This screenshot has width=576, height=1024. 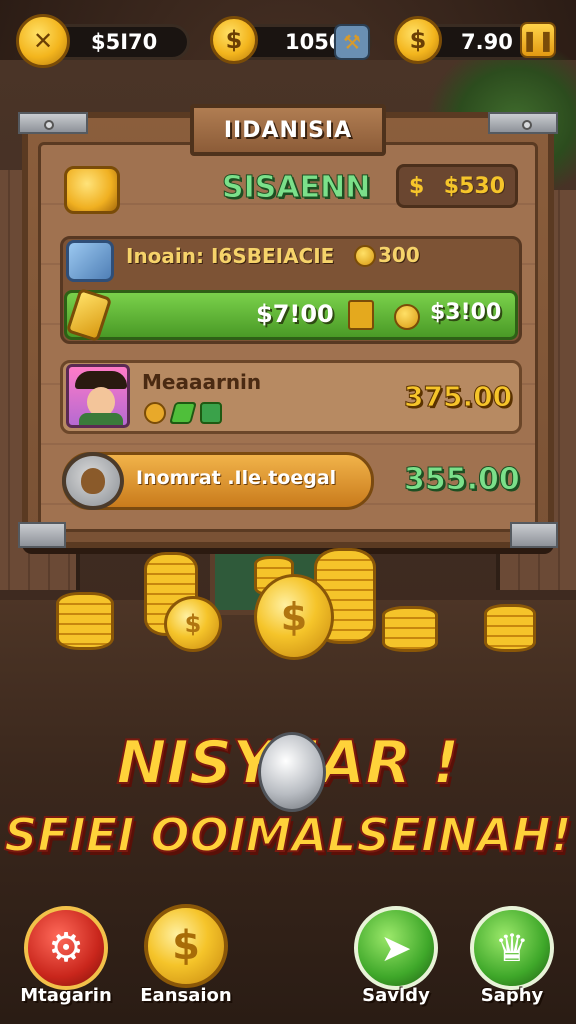 What do you see at coordinates (538, 40) in the screenshot?
I see `pause-icon: ❚❚` at bounding box center [538, 40].